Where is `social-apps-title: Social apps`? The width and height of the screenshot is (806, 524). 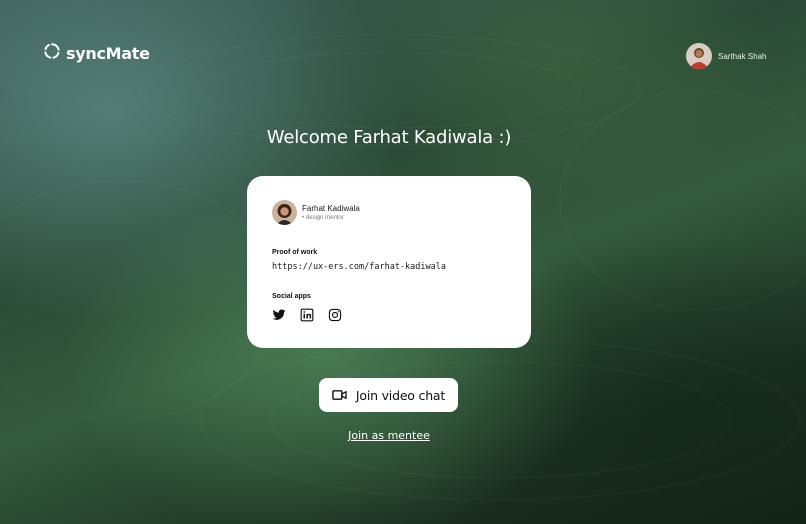
social-apps-title: Social apps is located at coordinates (291, 296).